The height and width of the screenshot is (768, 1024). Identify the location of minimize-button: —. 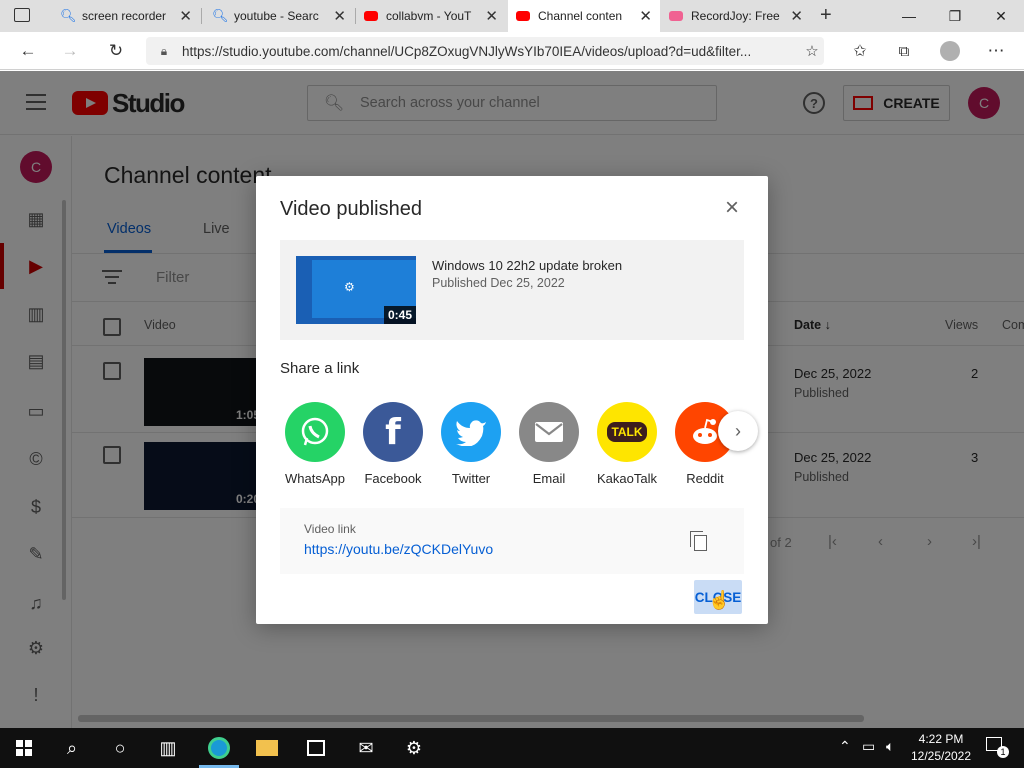
(909, 16).